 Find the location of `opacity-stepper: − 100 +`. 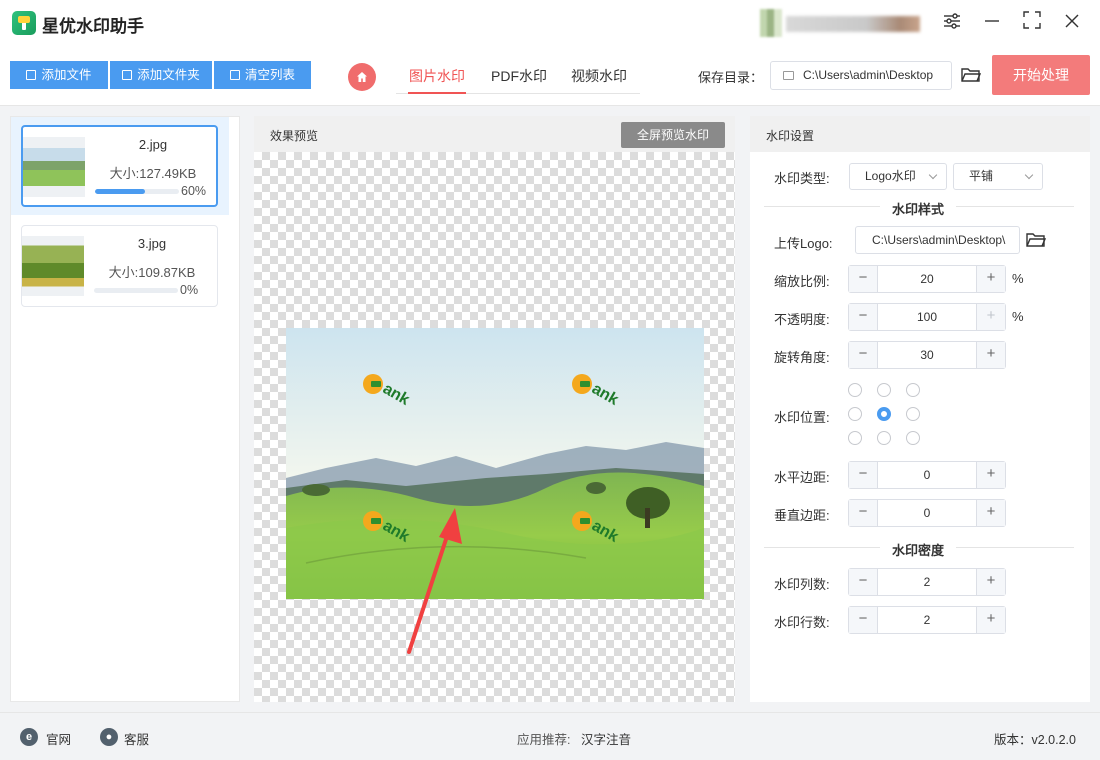

opacity-stepper: − 100 + is located at coordinates (927, 317).